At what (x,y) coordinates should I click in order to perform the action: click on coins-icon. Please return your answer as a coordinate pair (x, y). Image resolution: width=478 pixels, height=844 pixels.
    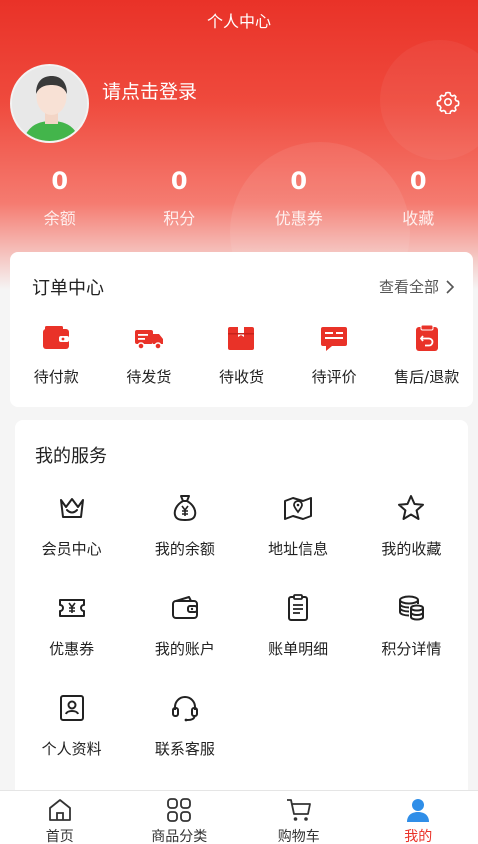
    Looking at the image, I should click on (412, 608).